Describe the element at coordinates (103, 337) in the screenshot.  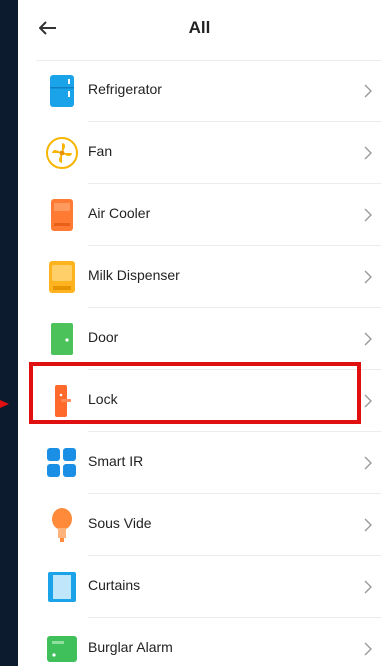
I see `list-item-label: Door` at that location.